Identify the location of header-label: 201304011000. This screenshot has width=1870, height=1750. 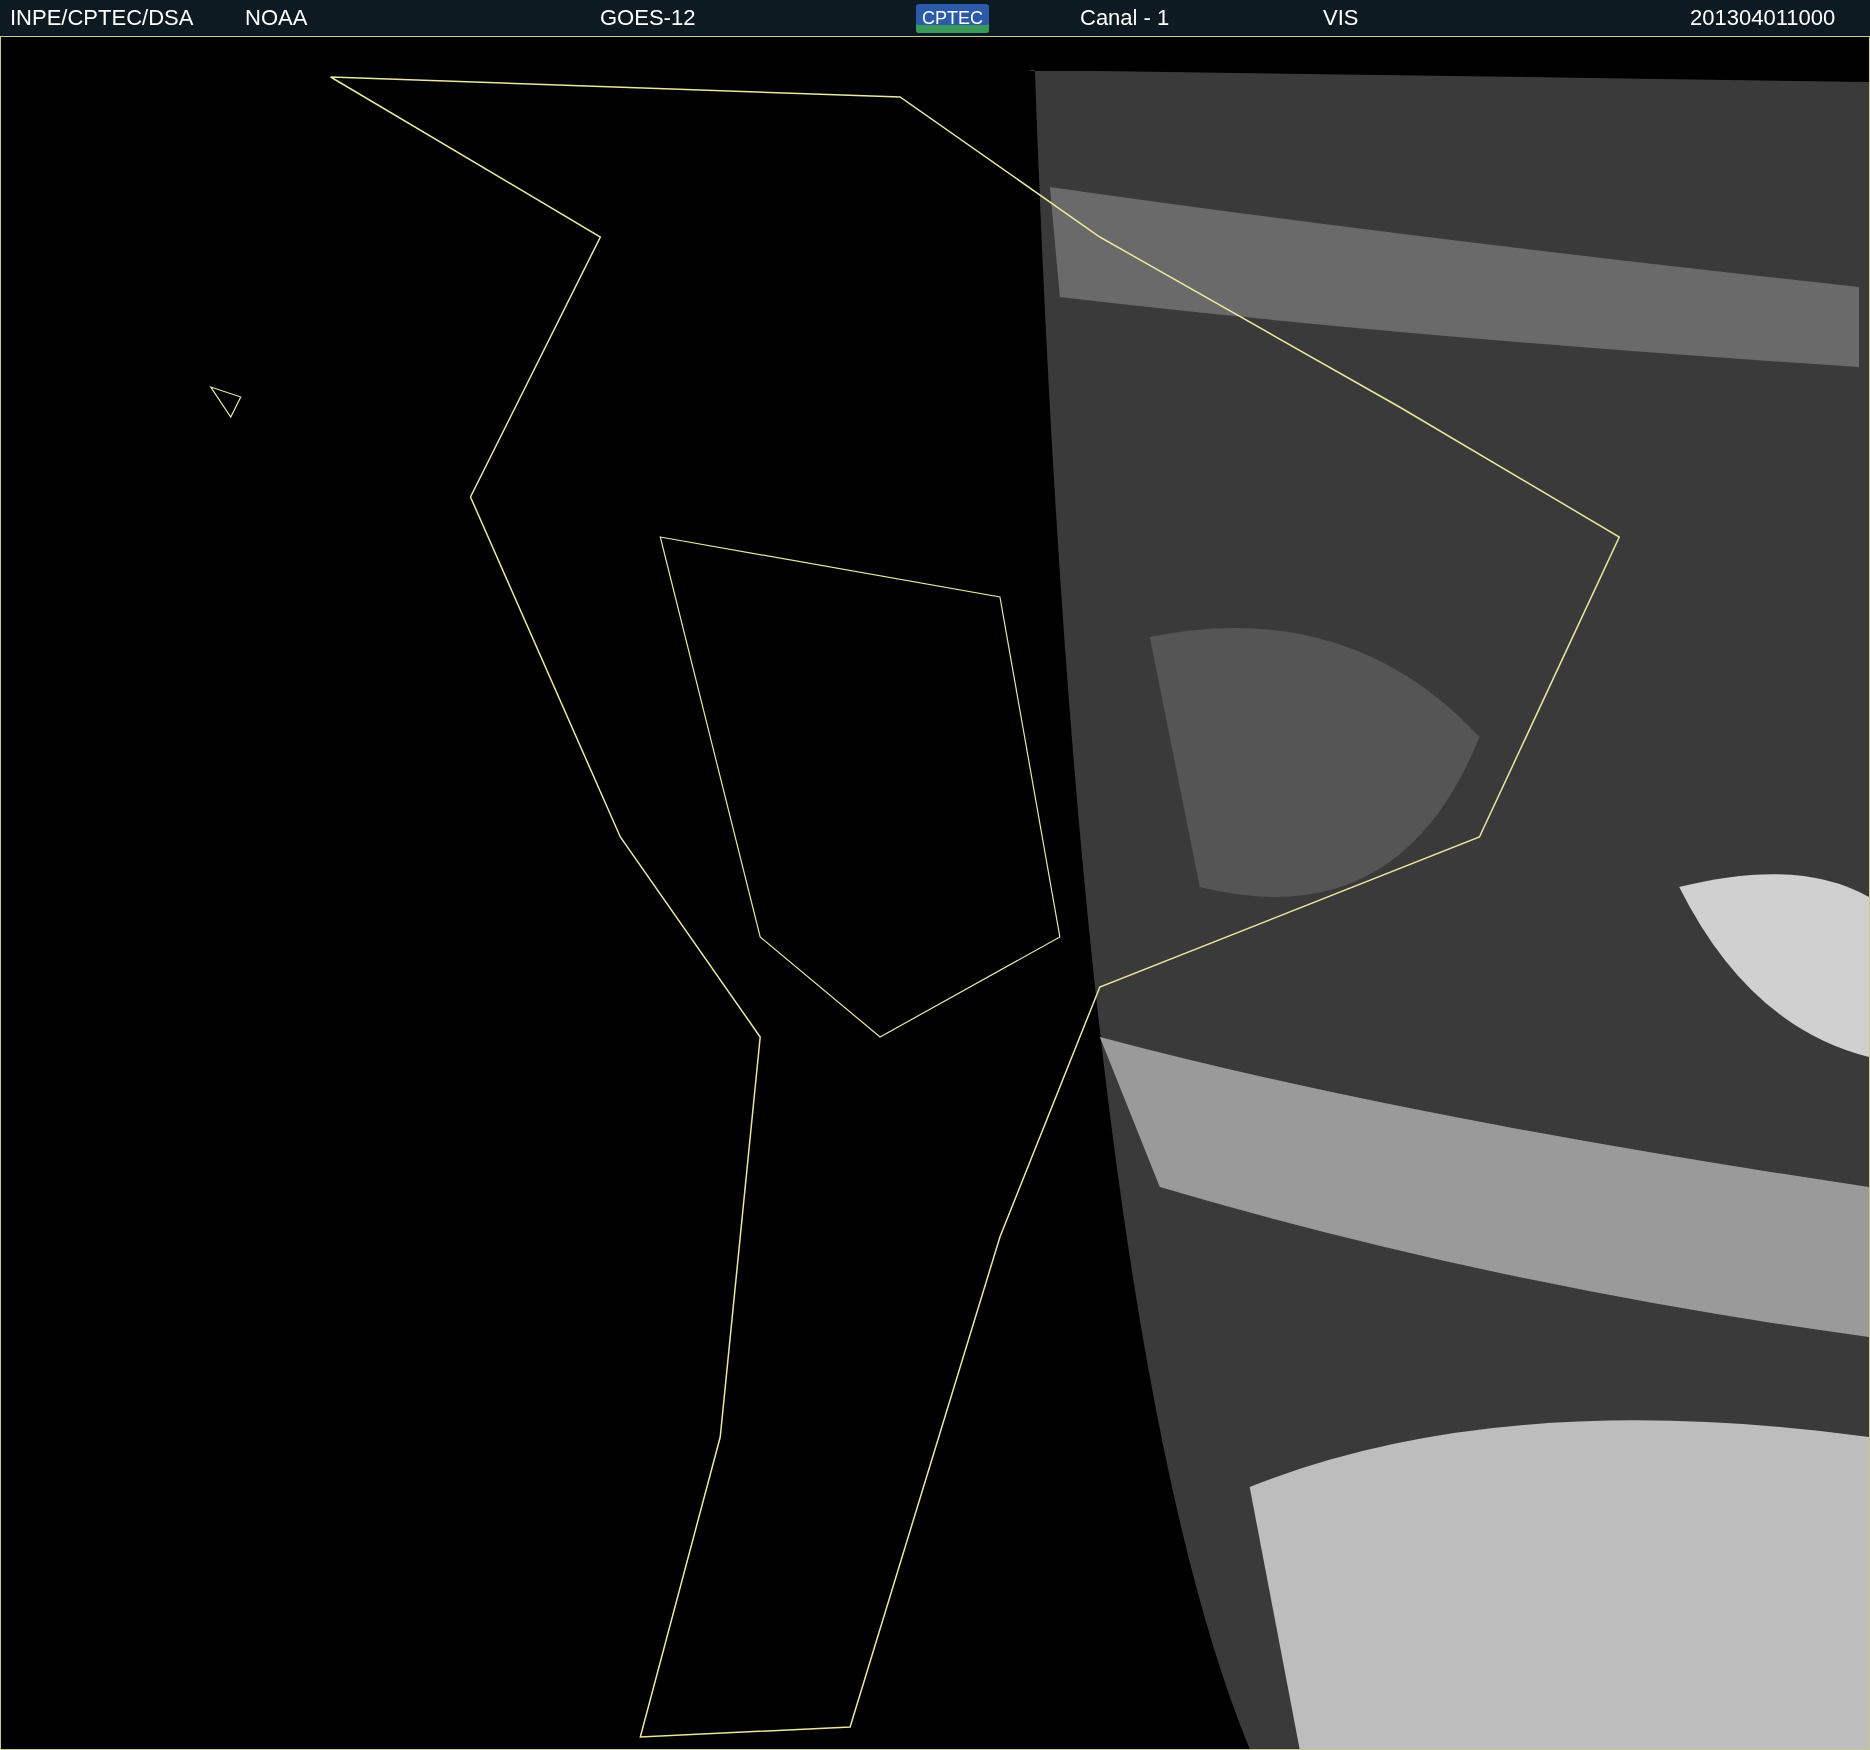
(1763, 18).